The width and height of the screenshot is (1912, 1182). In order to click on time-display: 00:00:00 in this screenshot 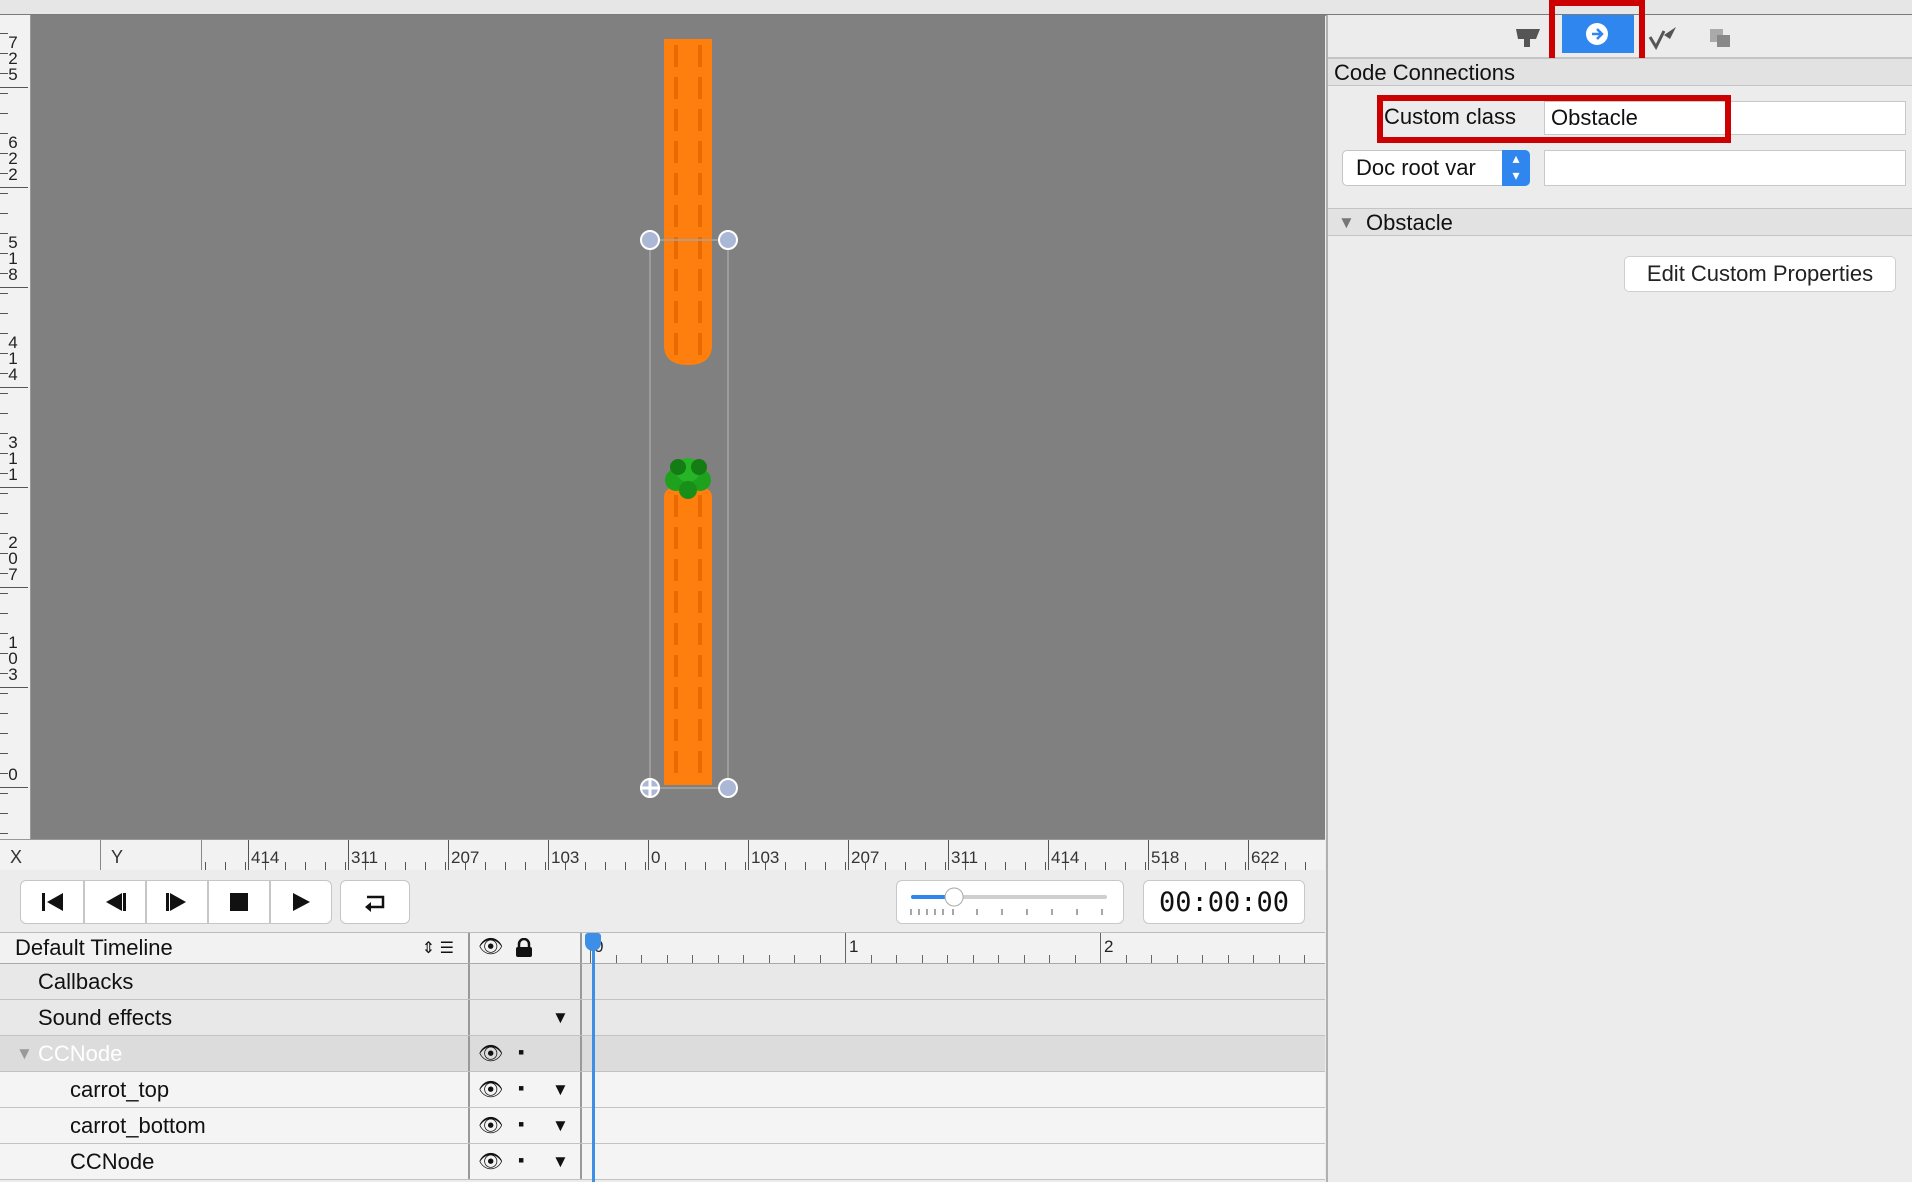, I will do `click(1224, 902)`.